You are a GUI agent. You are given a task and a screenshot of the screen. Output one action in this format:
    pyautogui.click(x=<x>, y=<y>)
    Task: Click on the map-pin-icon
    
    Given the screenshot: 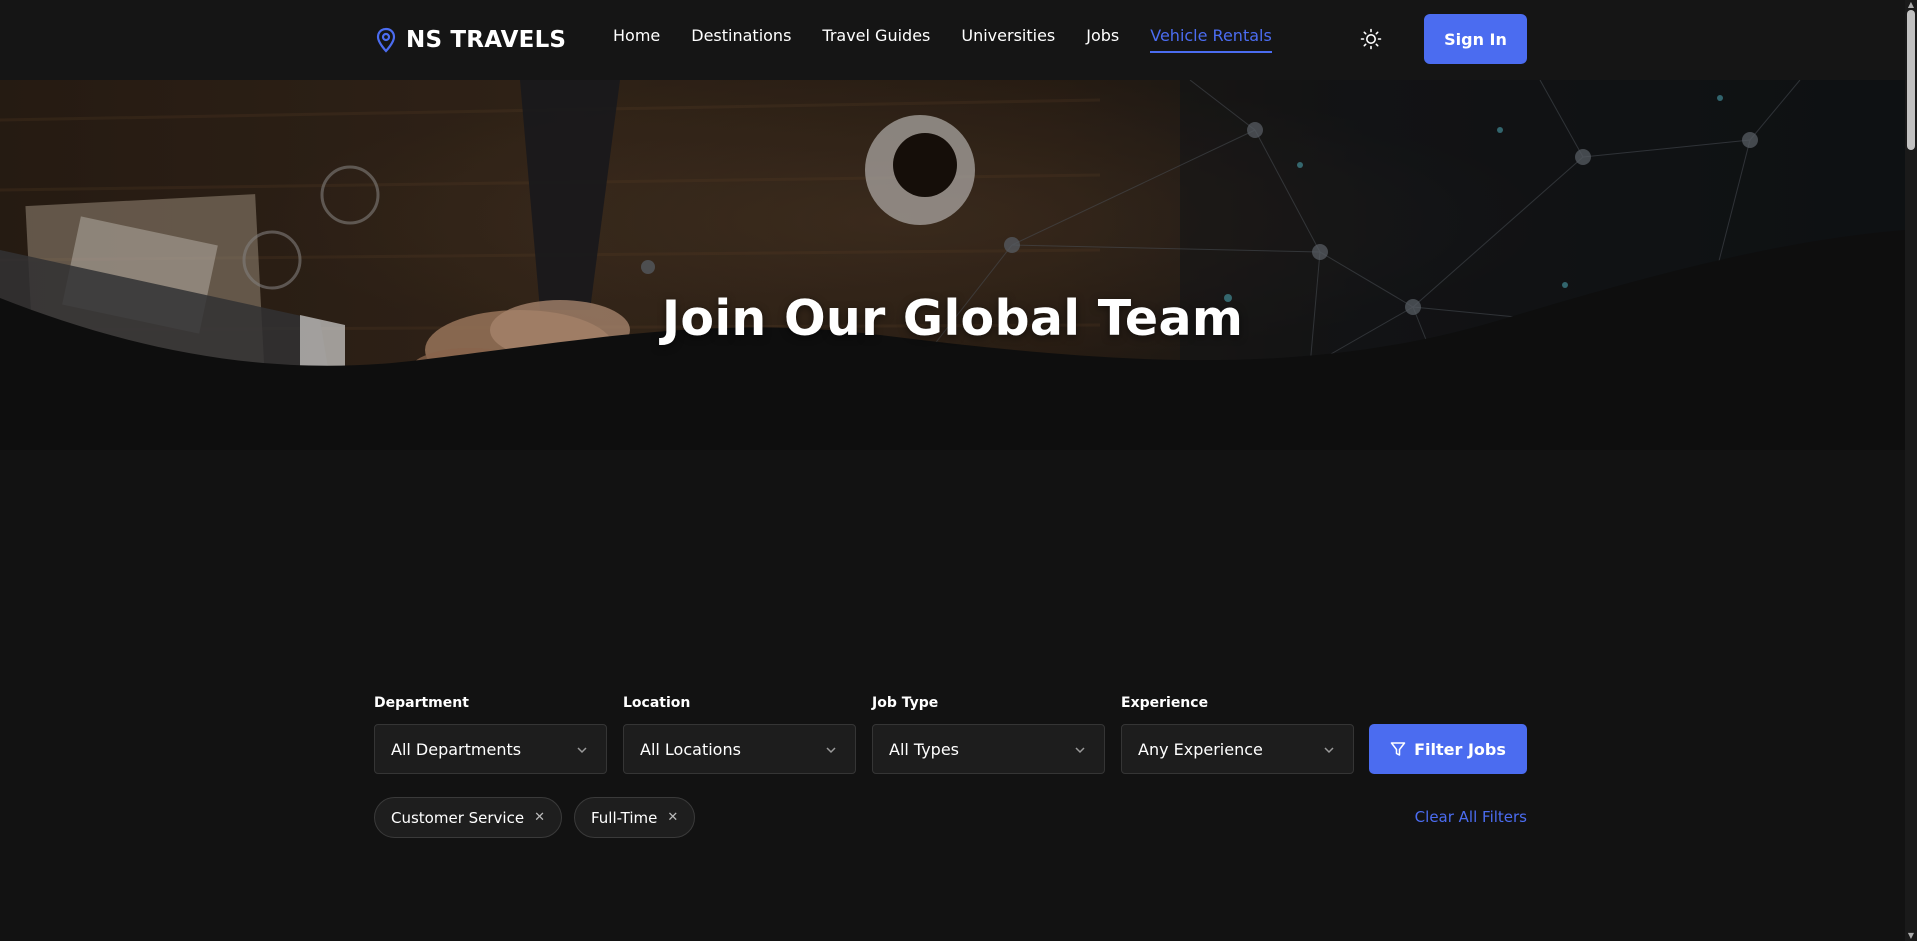 What is the action you would take?
    pyautogui.click(x=386, y=40)
    